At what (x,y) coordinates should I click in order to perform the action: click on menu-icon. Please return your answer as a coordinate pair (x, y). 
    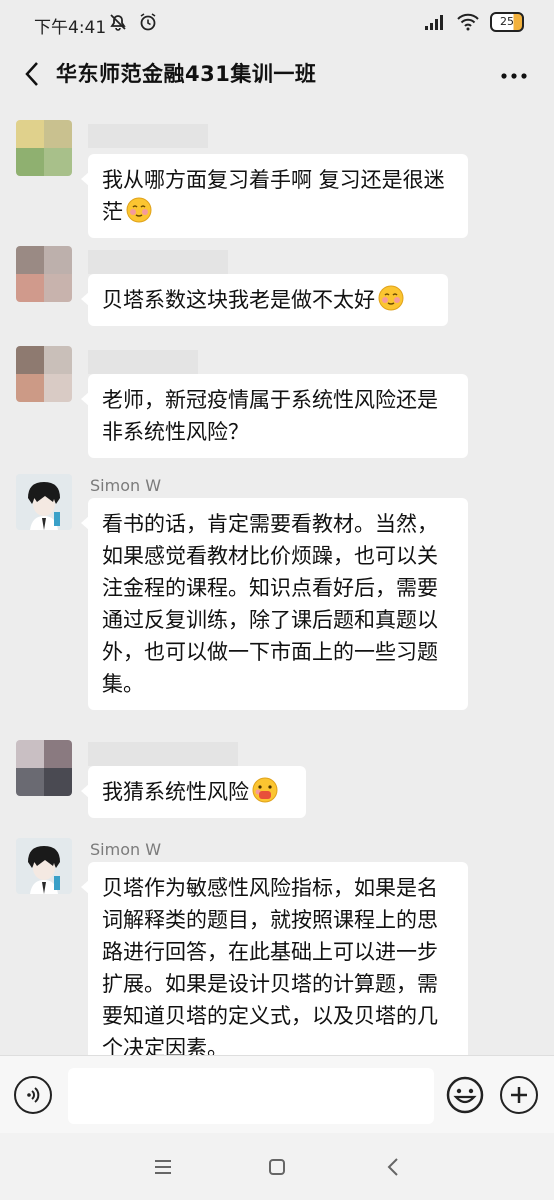
    Looking at the image, I should click on (163, 1167).